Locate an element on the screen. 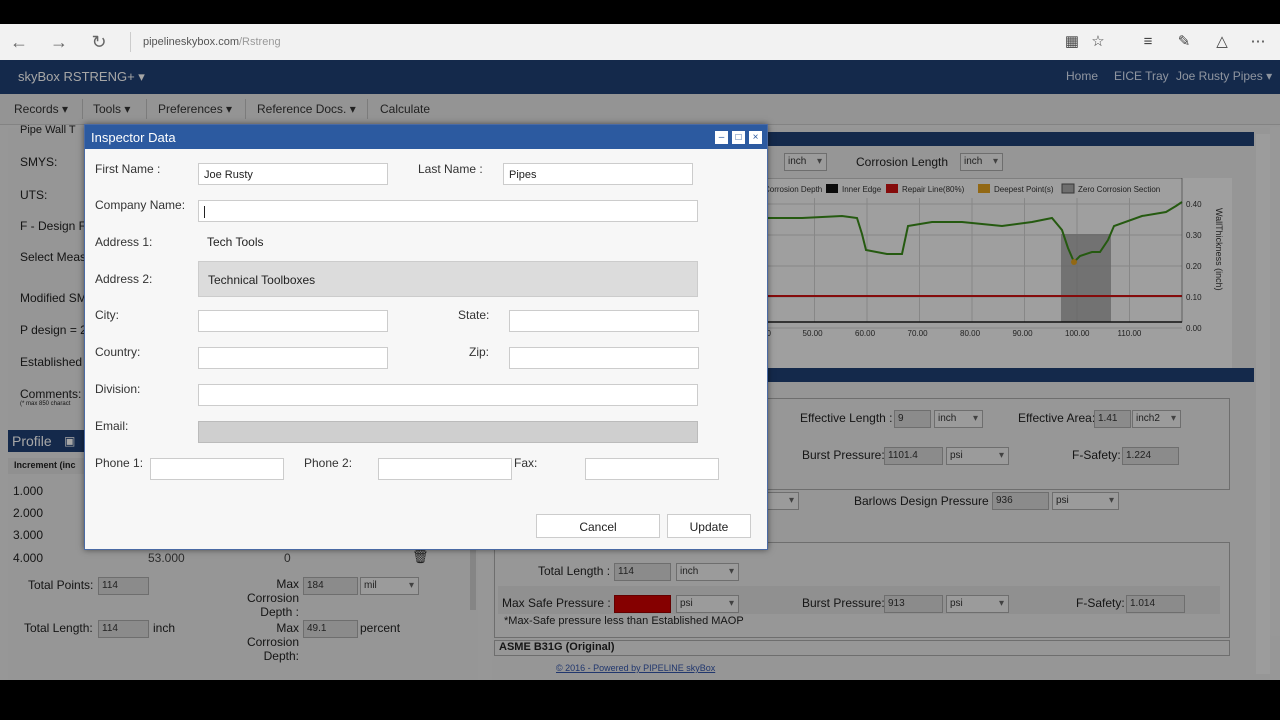 This screenshot has width=1280, height=720. state-label: State: is located at coordinates (474, 315).